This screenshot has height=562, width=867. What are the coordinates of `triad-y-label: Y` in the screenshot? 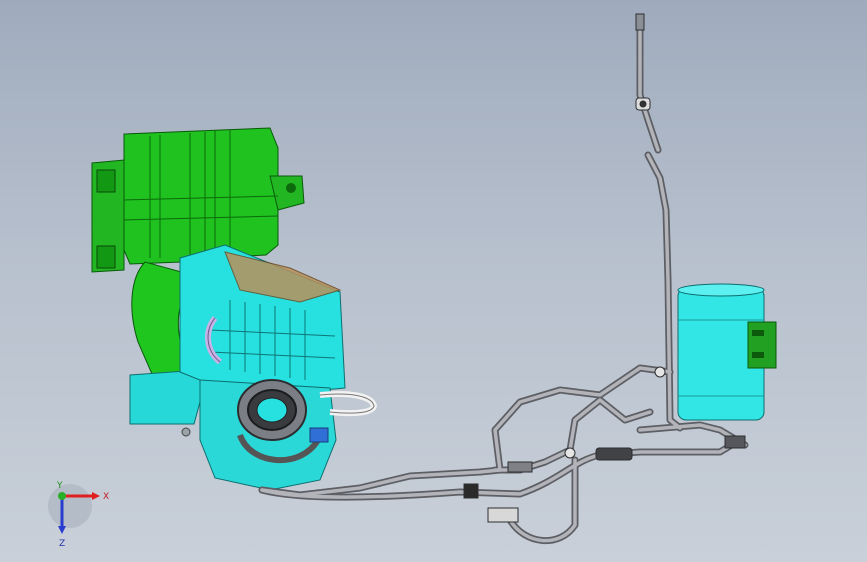 It's located at (59, 486).